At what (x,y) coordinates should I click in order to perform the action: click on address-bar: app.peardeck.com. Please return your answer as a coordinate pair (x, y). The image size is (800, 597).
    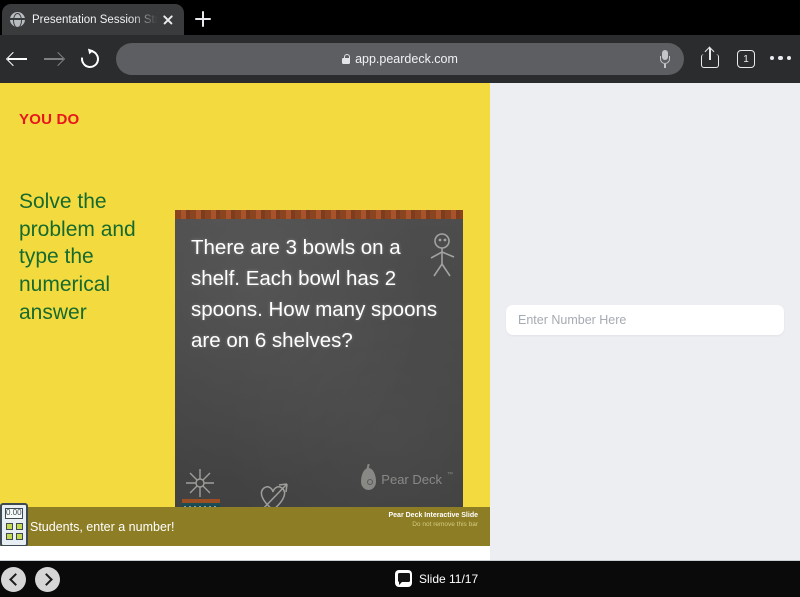
    Looking at the image, I should click on (400, 59).